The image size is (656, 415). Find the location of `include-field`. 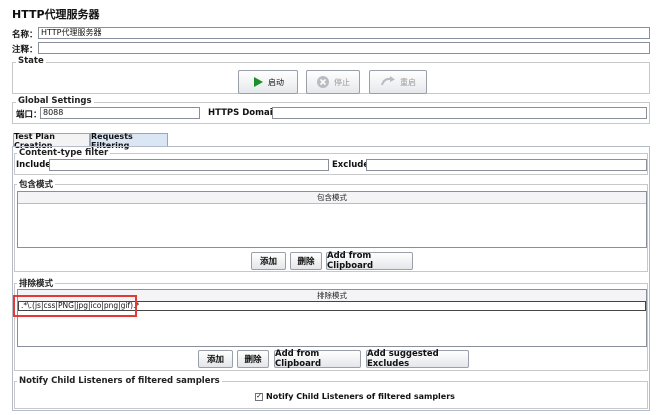

include-field is located at coordinates (189, 165).